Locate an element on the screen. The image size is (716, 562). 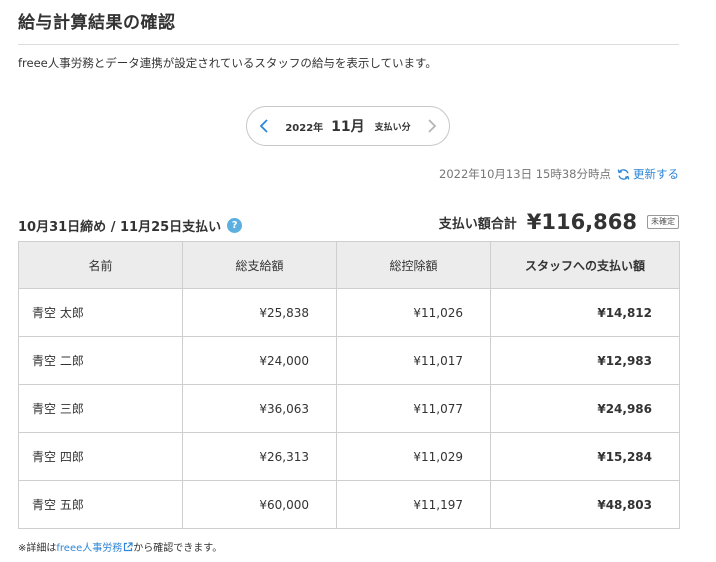
last-updated-timestamp: 2022年10月13日 15時38分時点 is located at coordinates (525, 174).